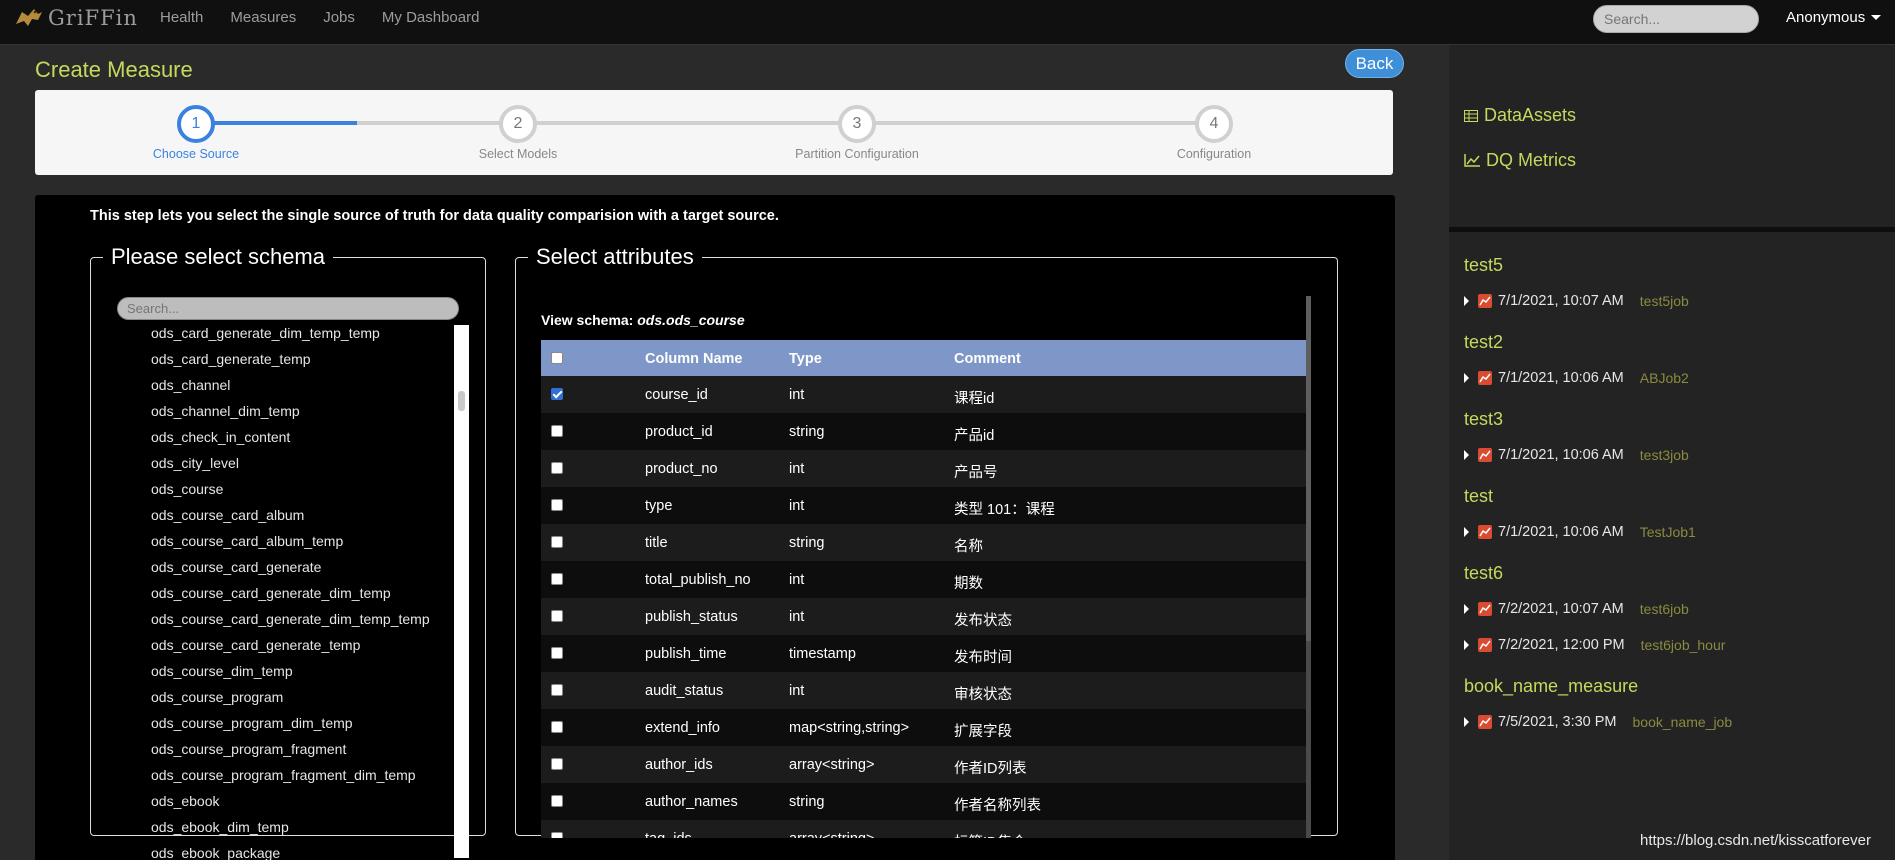 This screenshot has height=860, width=1895. I want to click on schema-list-item: ods_channel_dim_temp, so click(225, 411).